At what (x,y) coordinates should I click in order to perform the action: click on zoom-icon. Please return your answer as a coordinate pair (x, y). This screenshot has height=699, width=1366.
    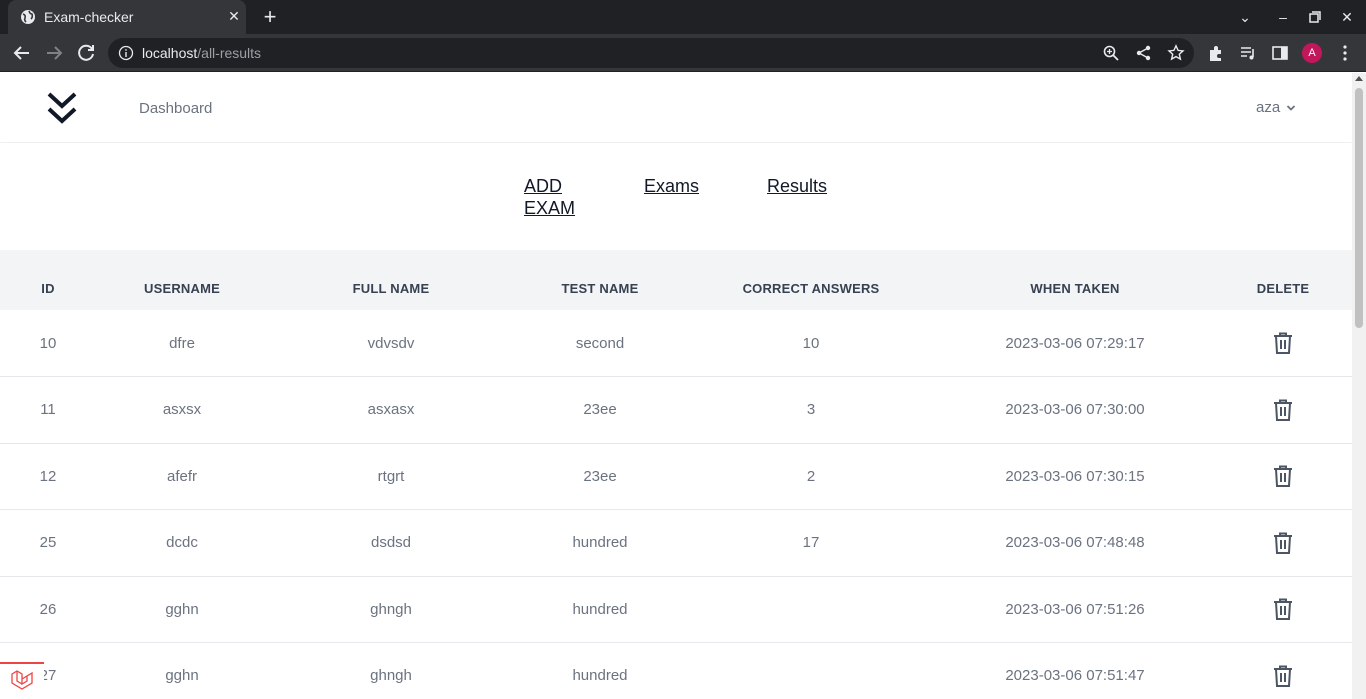
    Looking at the image, I should click on (1111, 53).